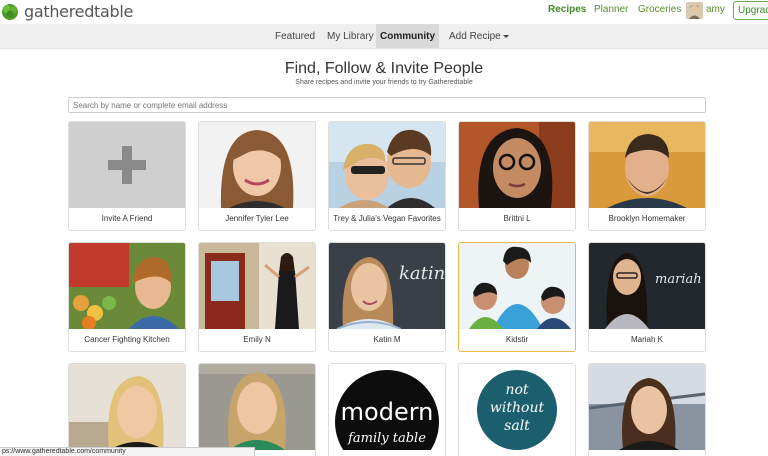 This screenshot has width=768, height=456. Describe the element at coordinates (475, 36) in the screenshot. I see `tab-add-recipe-label: Add Recipe` at that location.